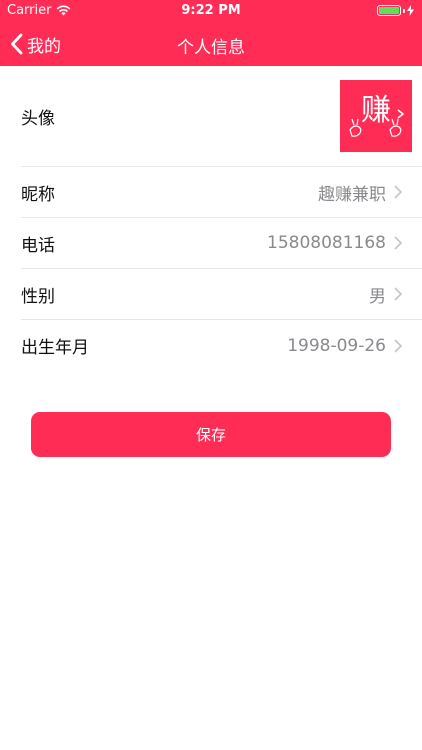  What do you see at coordinates (38, 296) in the screenshot?
I see `gender-label: 性别` at bounding box center [38, 296].